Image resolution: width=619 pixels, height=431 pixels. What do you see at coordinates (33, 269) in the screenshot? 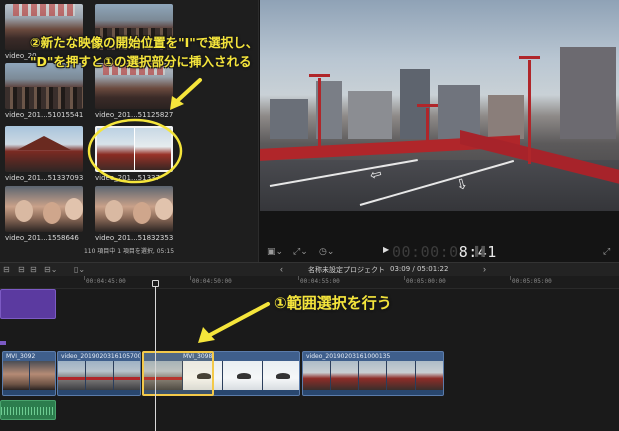
I see `append-clip-icon: ⊟` at bounding box center [33, 269].